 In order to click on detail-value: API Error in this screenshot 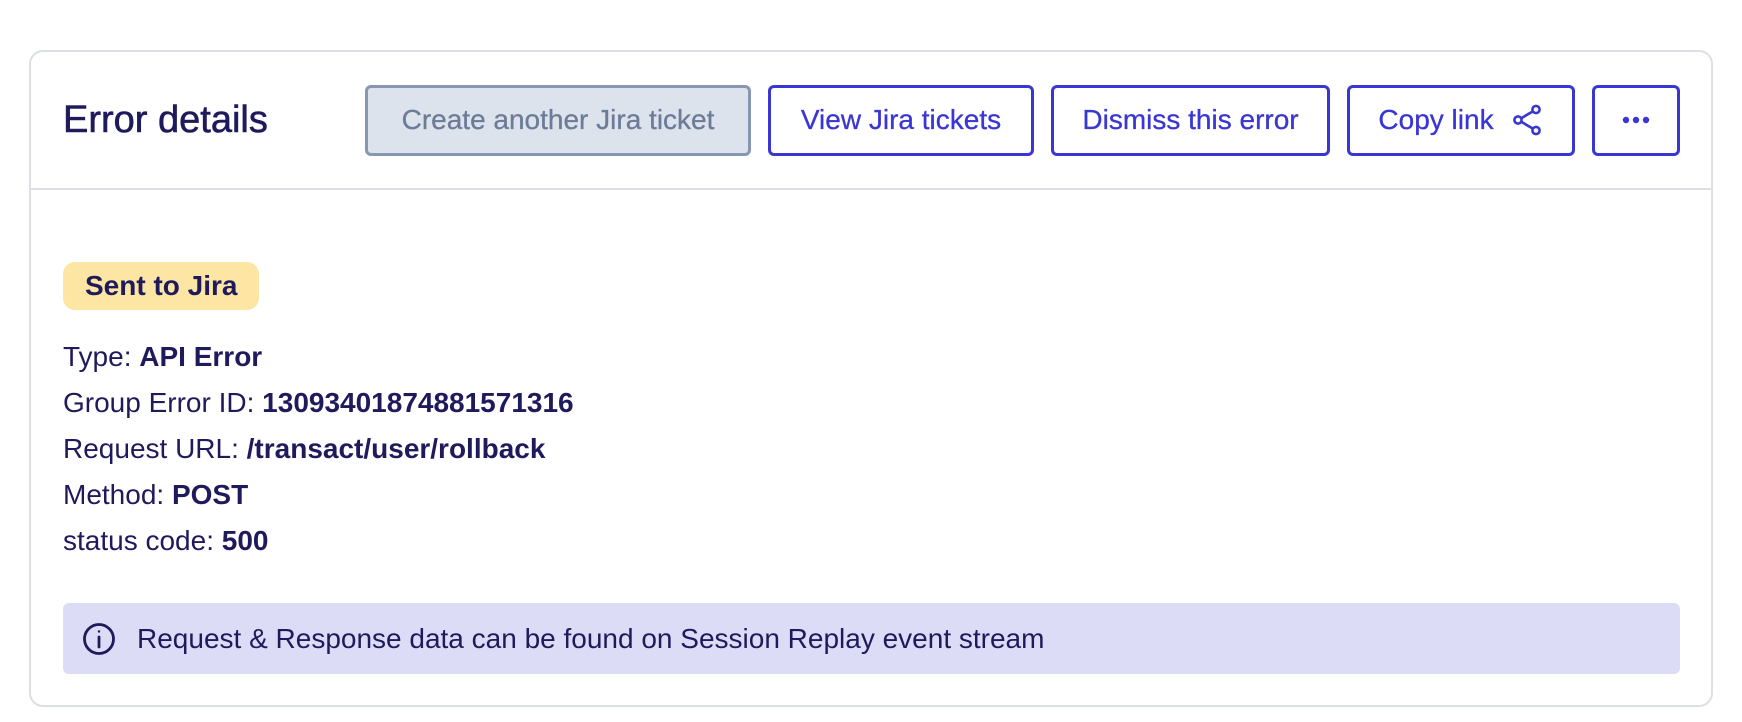, I will do `click(201, 356)`.